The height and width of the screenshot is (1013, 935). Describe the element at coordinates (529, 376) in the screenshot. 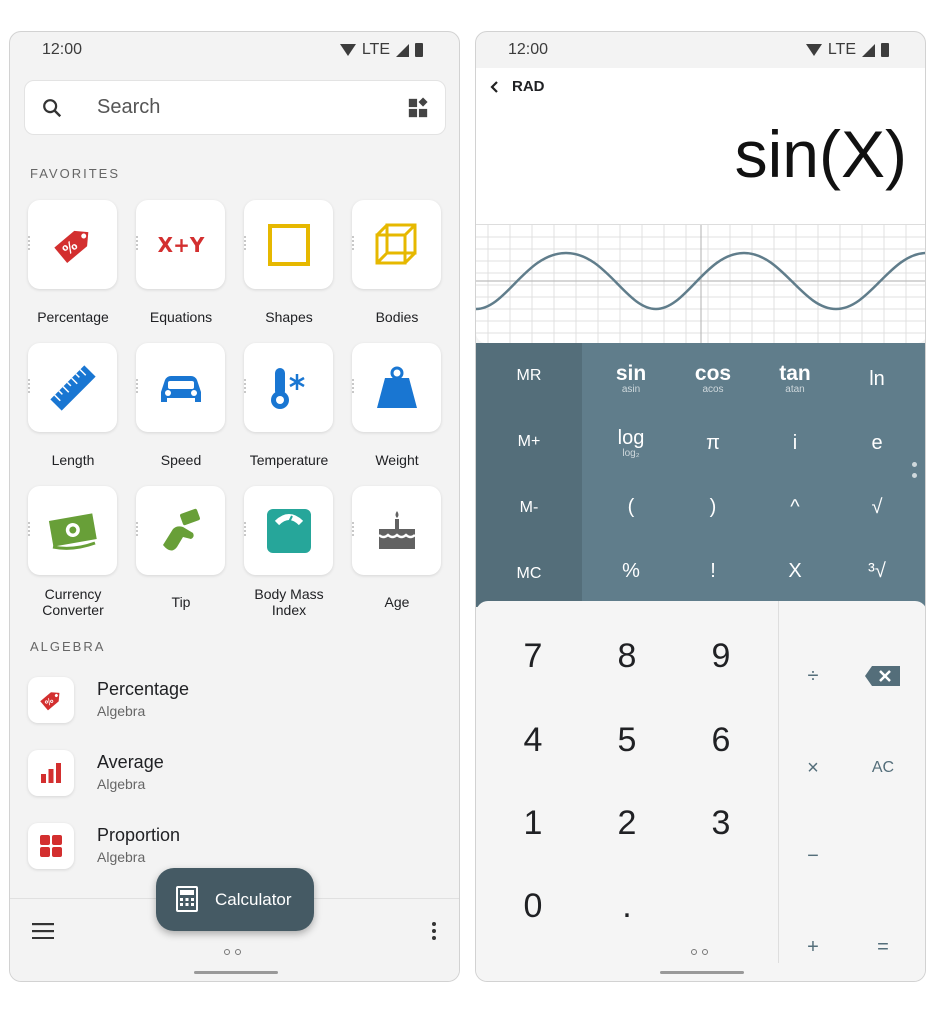

I see `mr-button: MR` at that location.